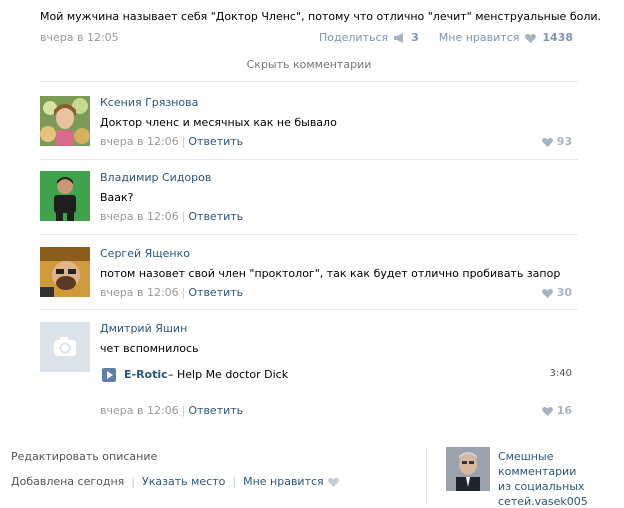 This screenshot has width=624, height=508. I want to click on post-actions: Поделиться 3 Мне нравится 1438, so click(446, 37).